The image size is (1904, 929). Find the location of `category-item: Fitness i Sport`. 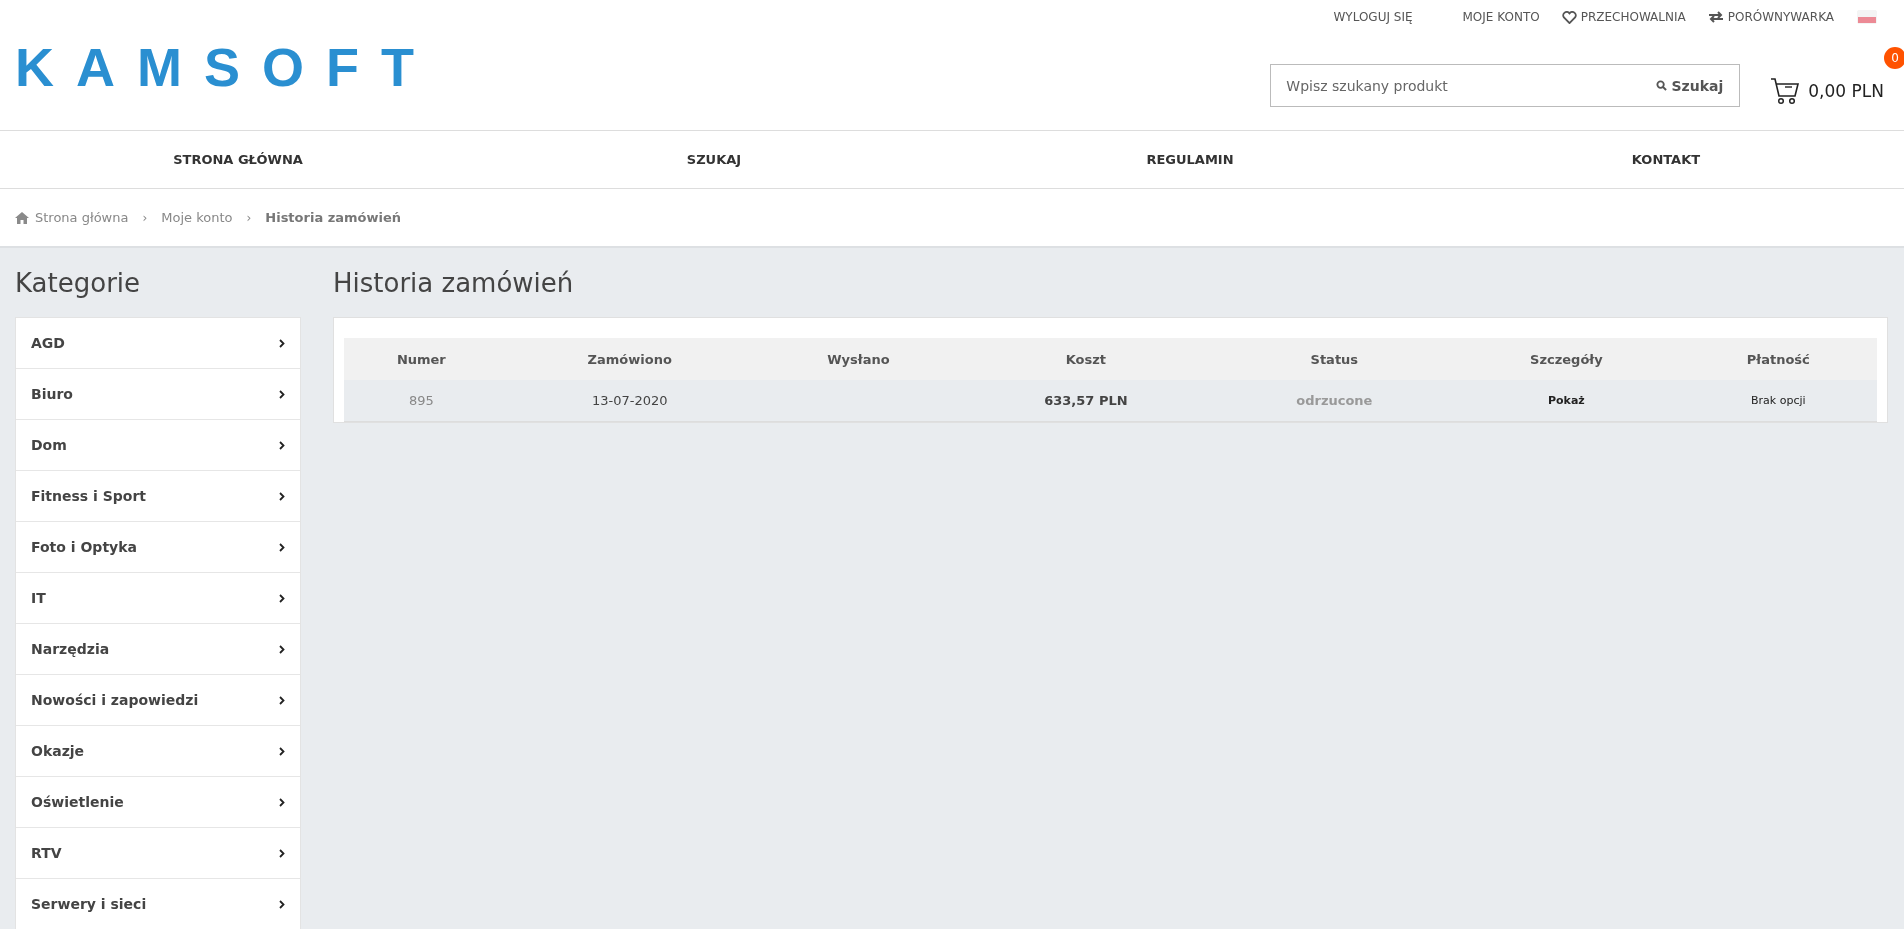

category-item: Fitness i Sport is located at coordinates (158, 497).